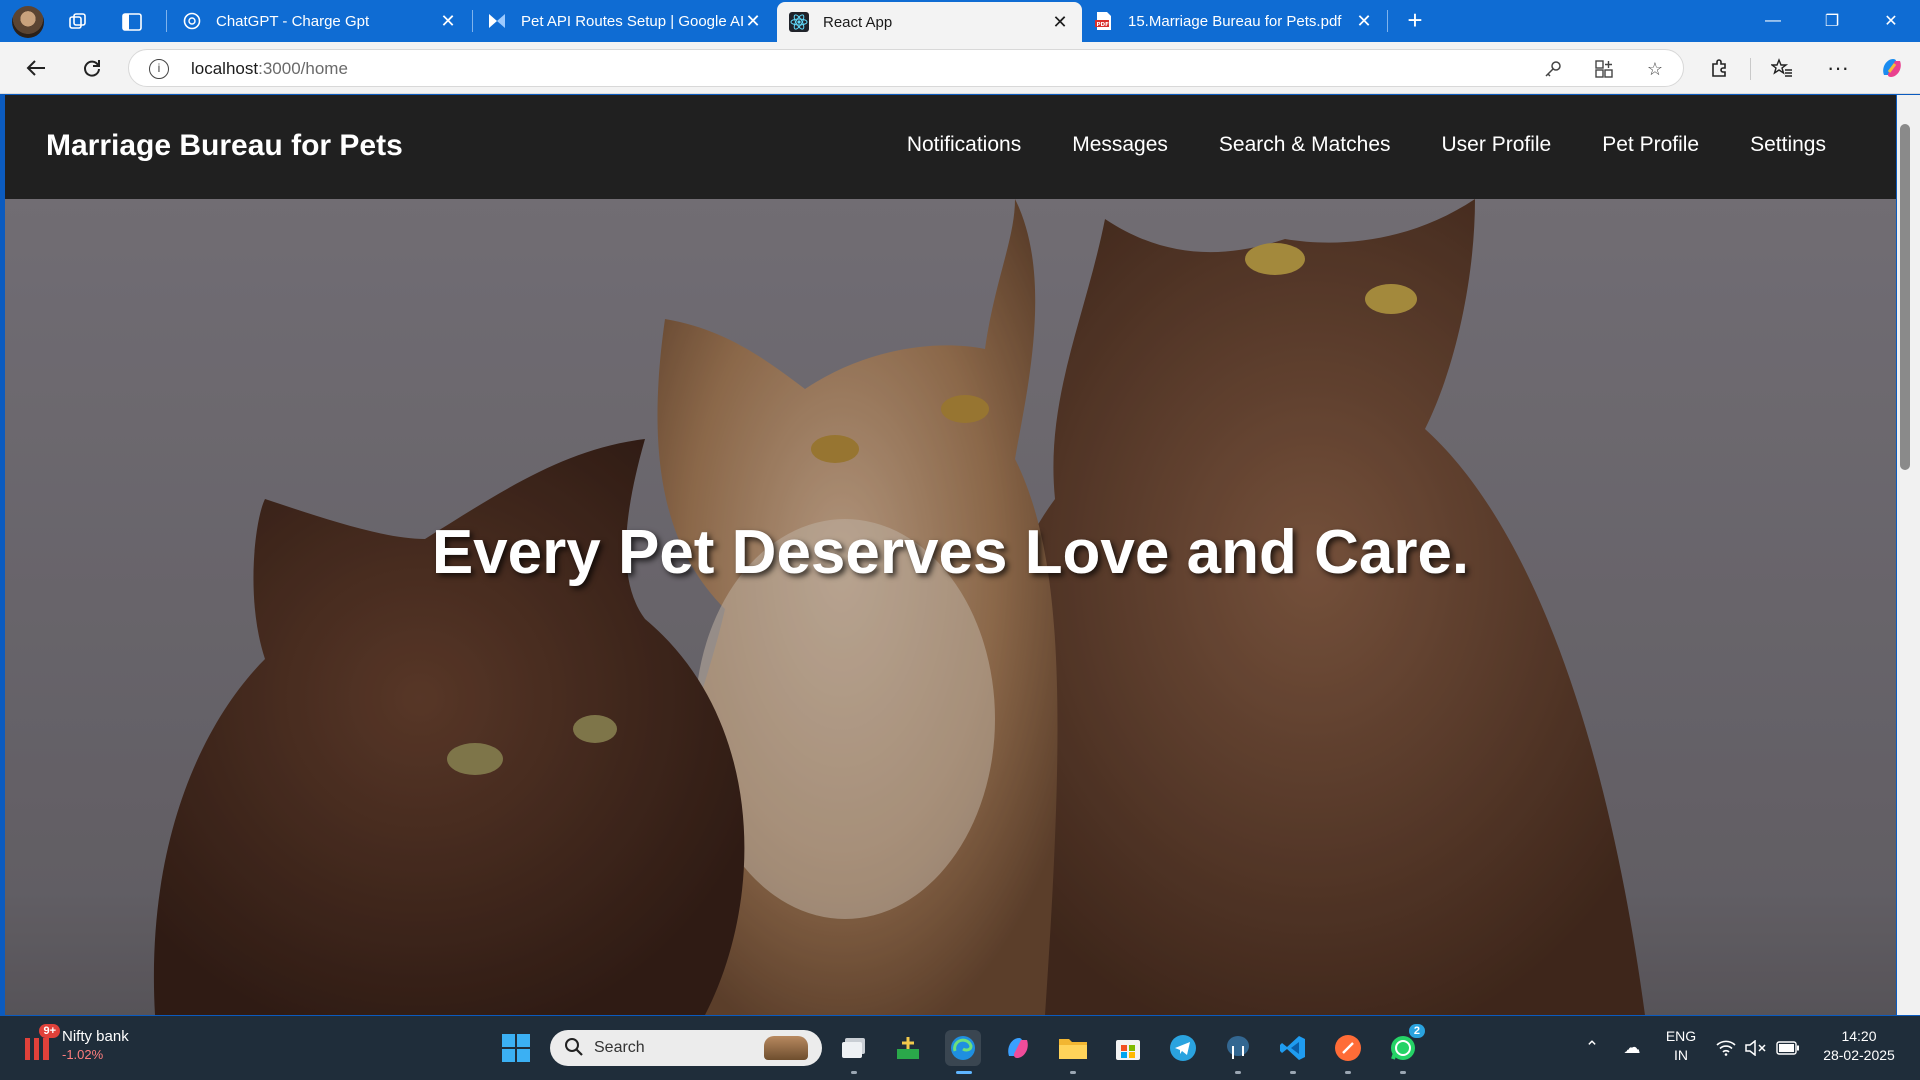 Image resolution: width=1920 pixels, height=1080 pixels. Describe the element at coordinates (1892, 68) in the screenshot. I see `copilot-icon` at that location.